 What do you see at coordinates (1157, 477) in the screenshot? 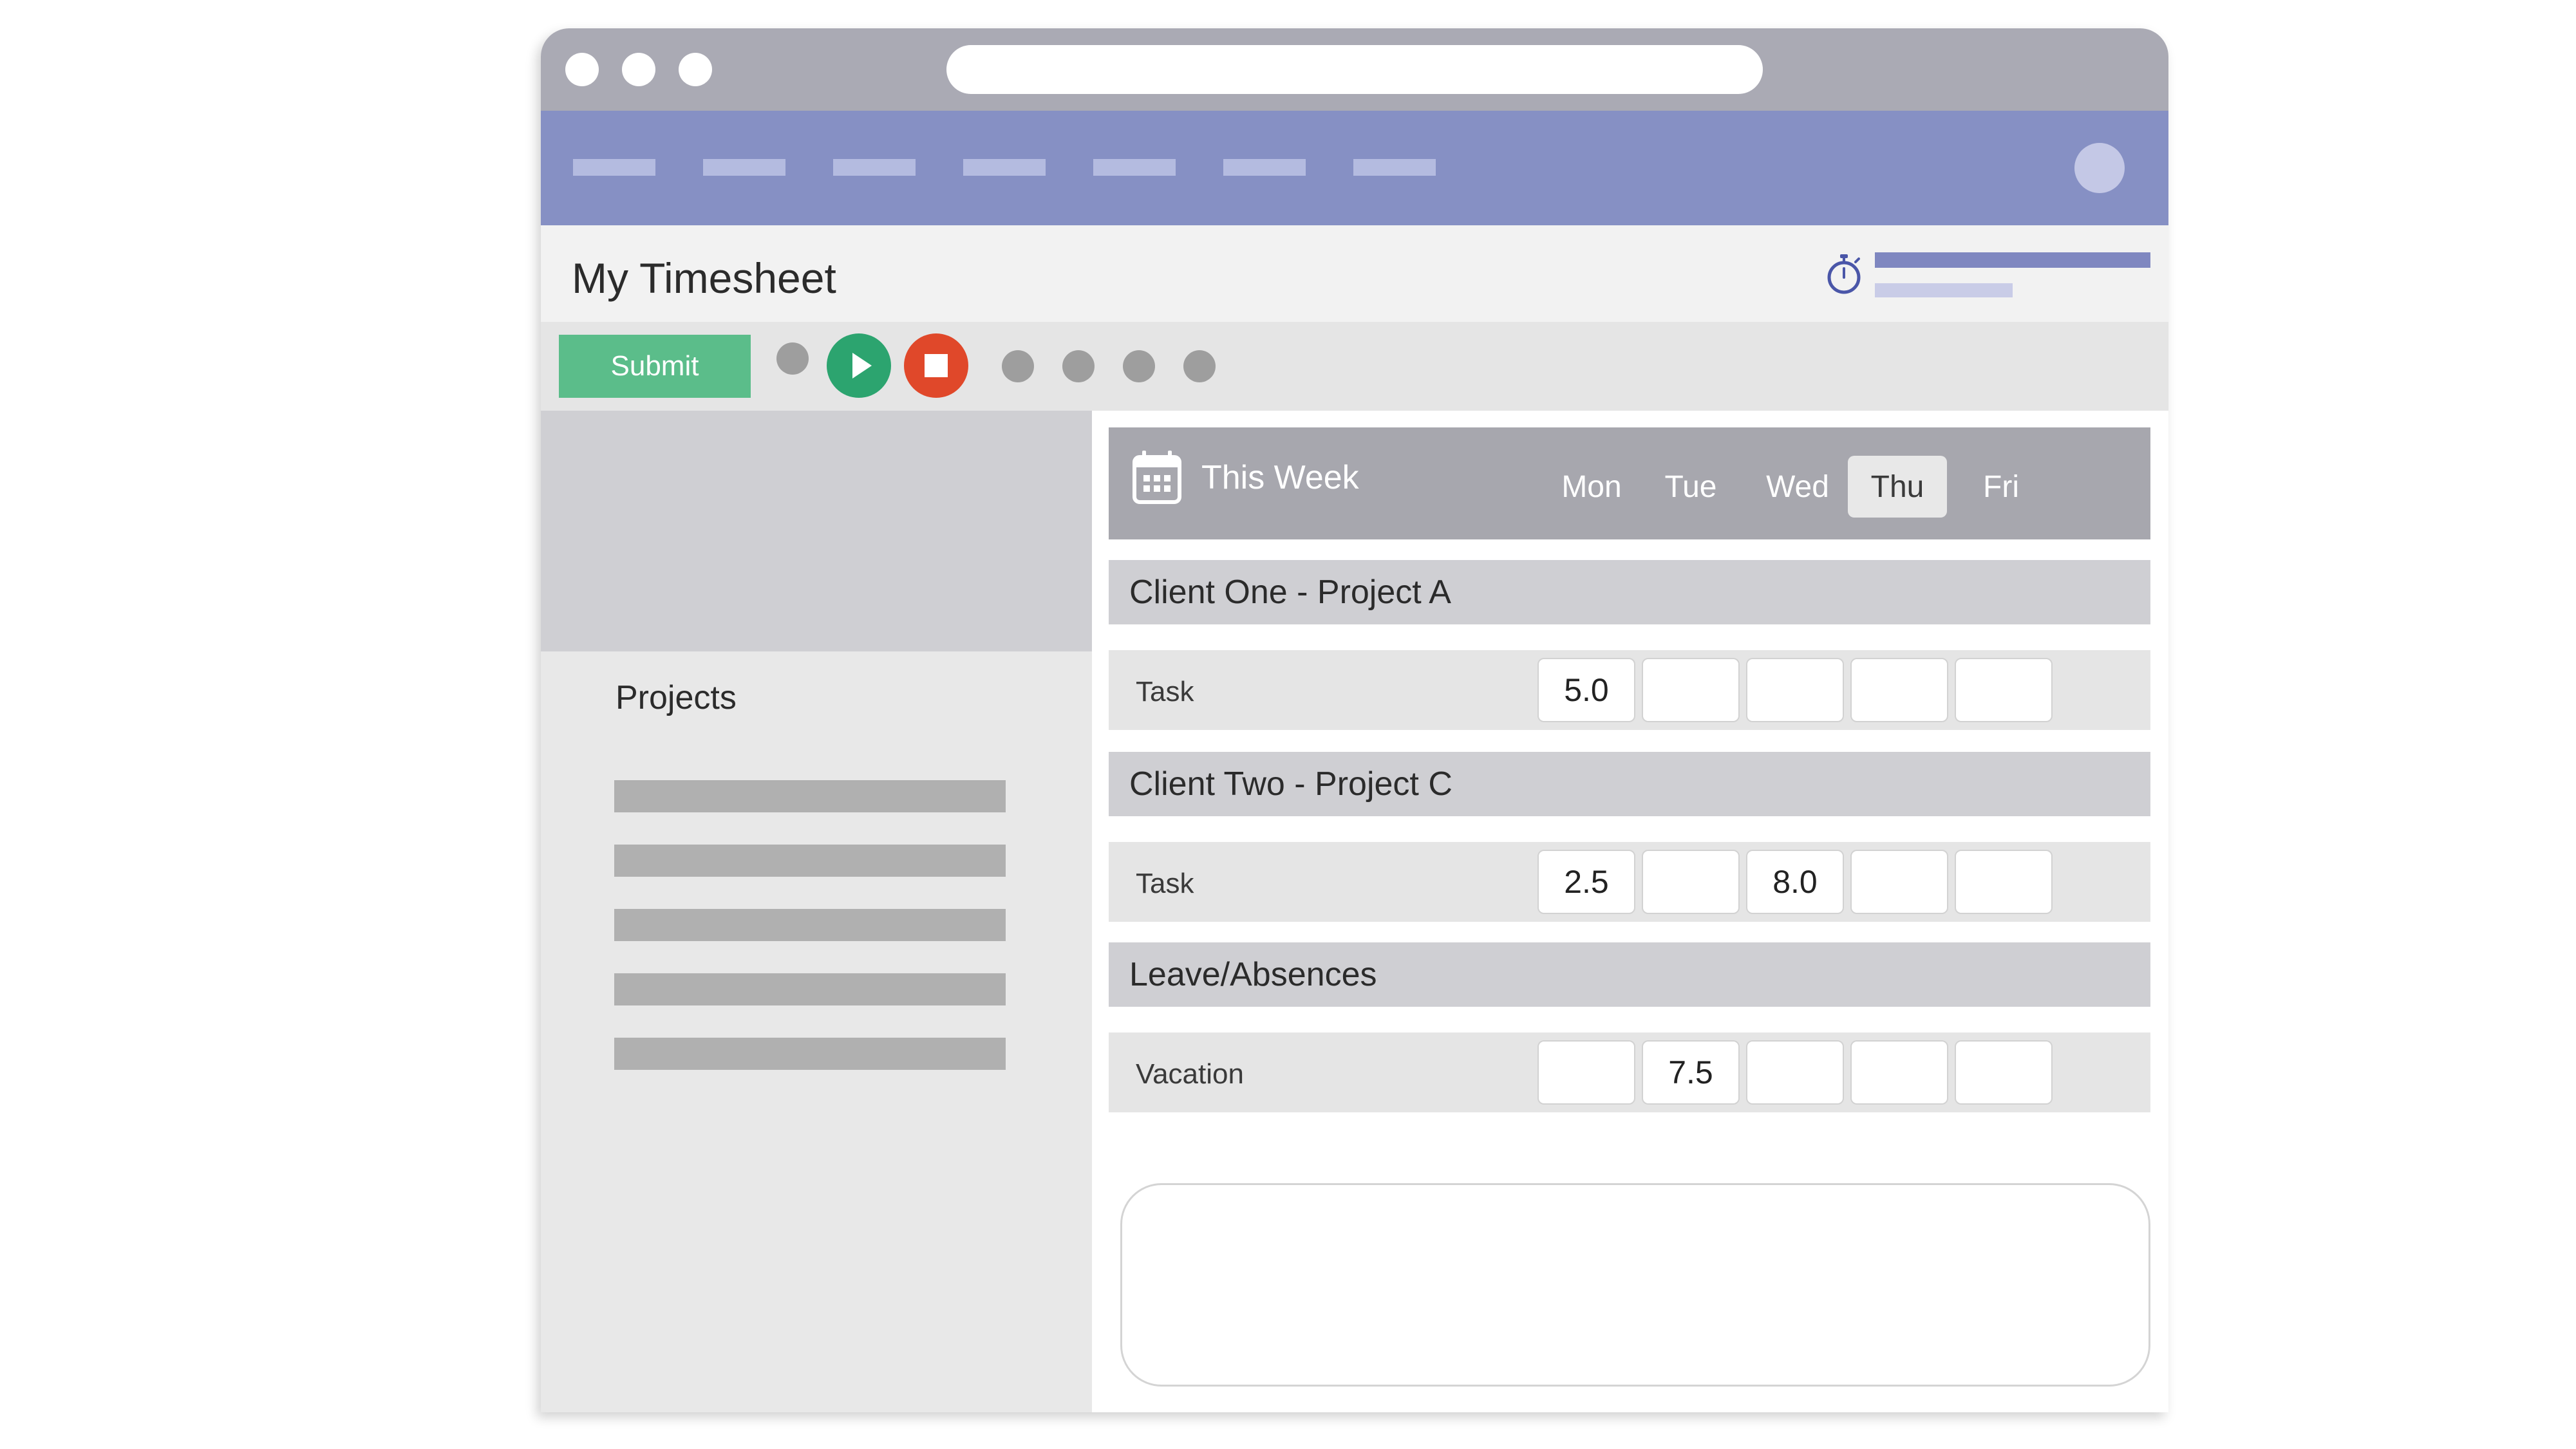
I see `calendar-icon` at bounding box center [1157, 477].